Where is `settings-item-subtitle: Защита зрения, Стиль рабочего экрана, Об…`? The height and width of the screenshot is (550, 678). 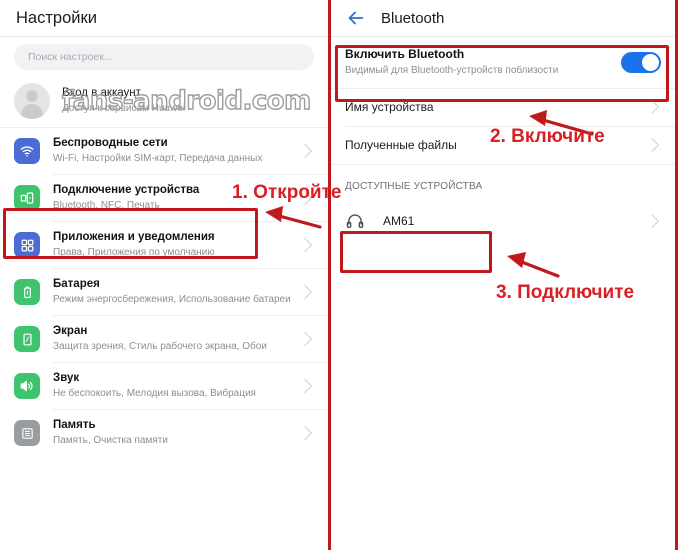
settings-item-subtitle: Защита зрения, Стиль рабочего экрана, Об… is located at coordinates (160, 347).